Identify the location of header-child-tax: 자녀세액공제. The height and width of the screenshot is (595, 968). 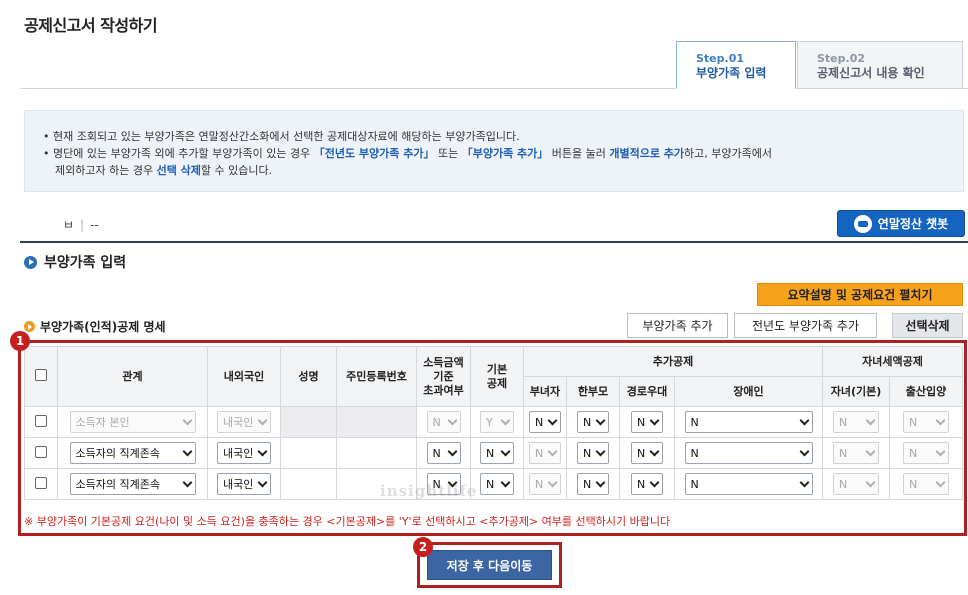
(892, 361).